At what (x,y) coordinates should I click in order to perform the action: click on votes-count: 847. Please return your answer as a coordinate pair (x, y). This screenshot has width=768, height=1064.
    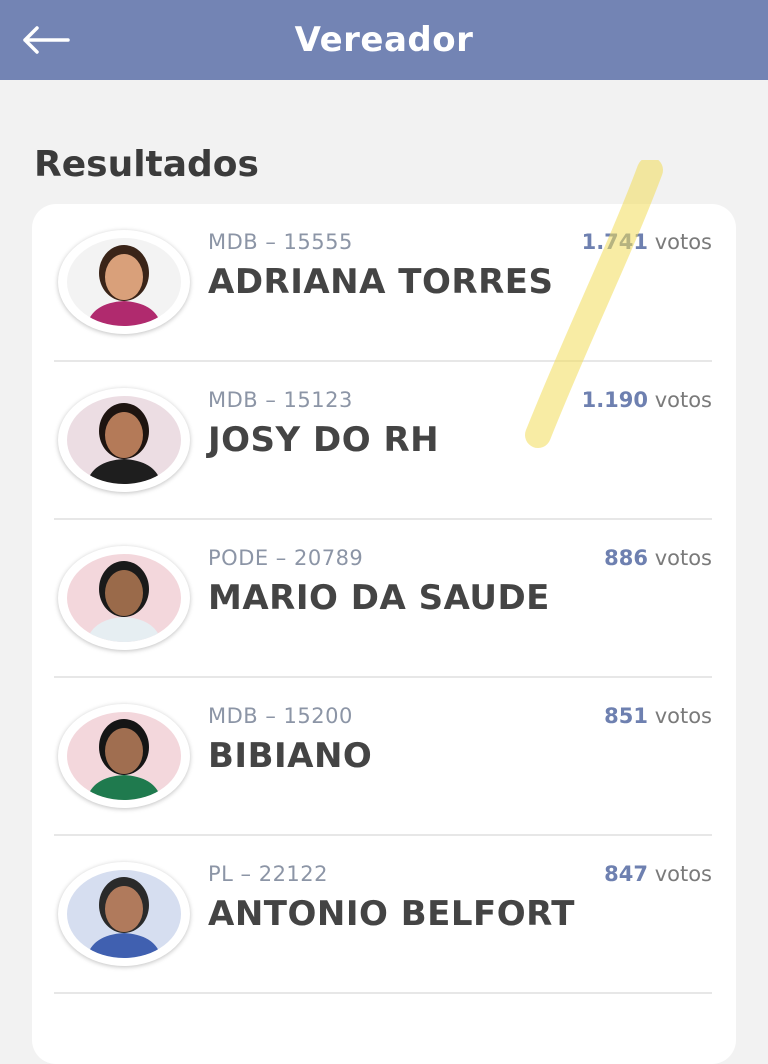
    Looking at the image, I should click on (626, 874).